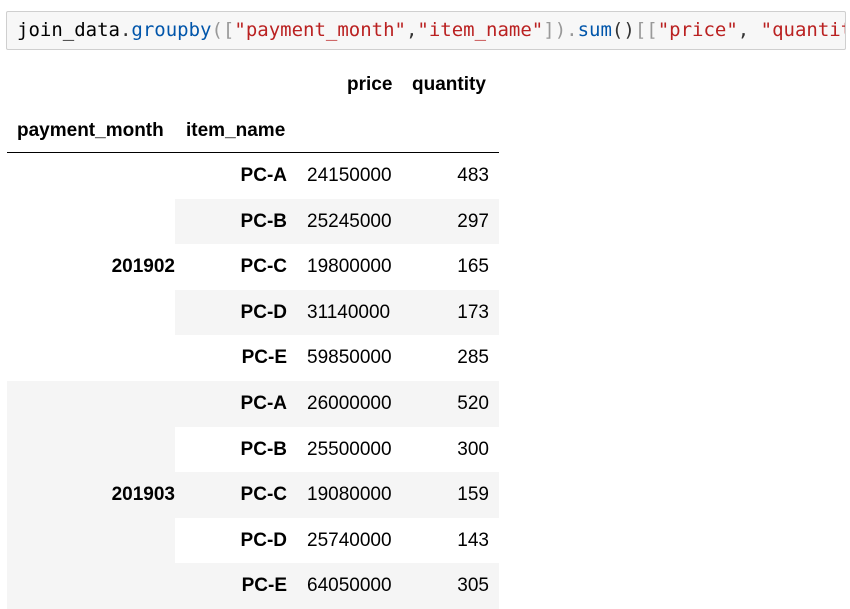 The image size is (850, 609). I want to click on quantity-cell: 520, so click(473, 403).